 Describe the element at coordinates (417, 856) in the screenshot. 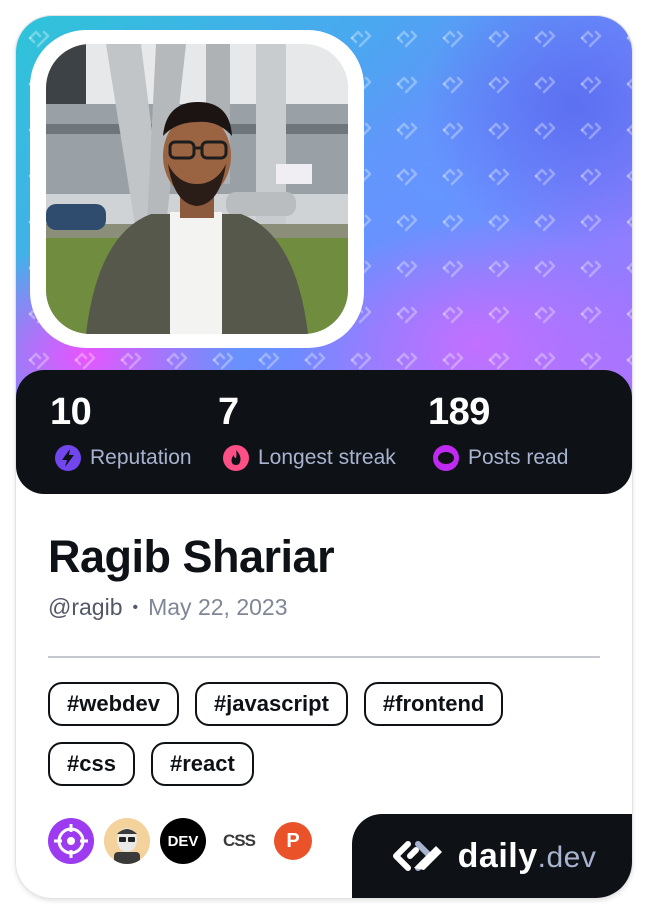

I see `daily-dev-logo-icon` at that location.